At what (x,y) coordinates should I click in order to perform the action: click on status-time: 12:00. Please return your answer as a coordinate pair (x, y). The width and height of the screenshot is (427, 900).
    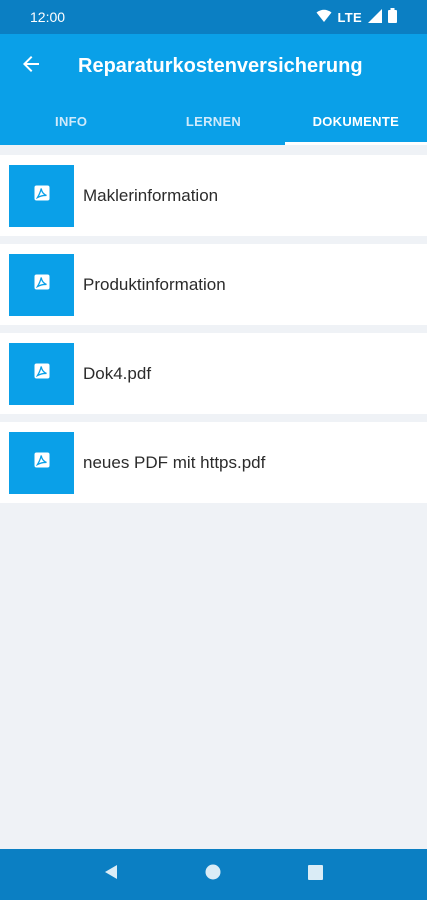
    Looking at the image, I should click on (48, 17).